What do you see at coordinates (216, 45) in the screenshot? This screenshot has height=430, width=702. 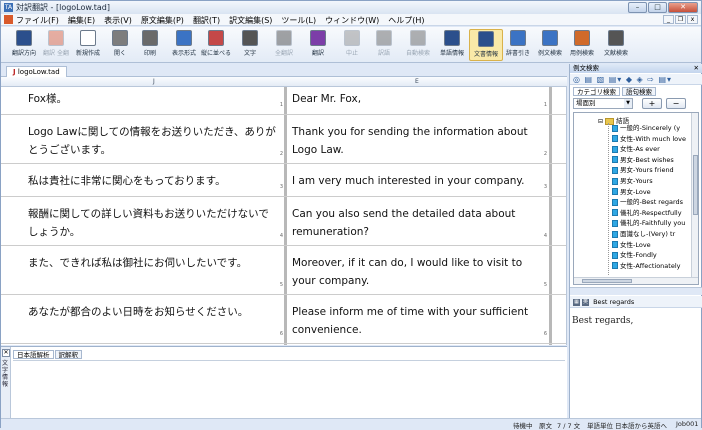 I see `toolbar-button-vertical: 縦に並べる` at bounding box center [216, 45].